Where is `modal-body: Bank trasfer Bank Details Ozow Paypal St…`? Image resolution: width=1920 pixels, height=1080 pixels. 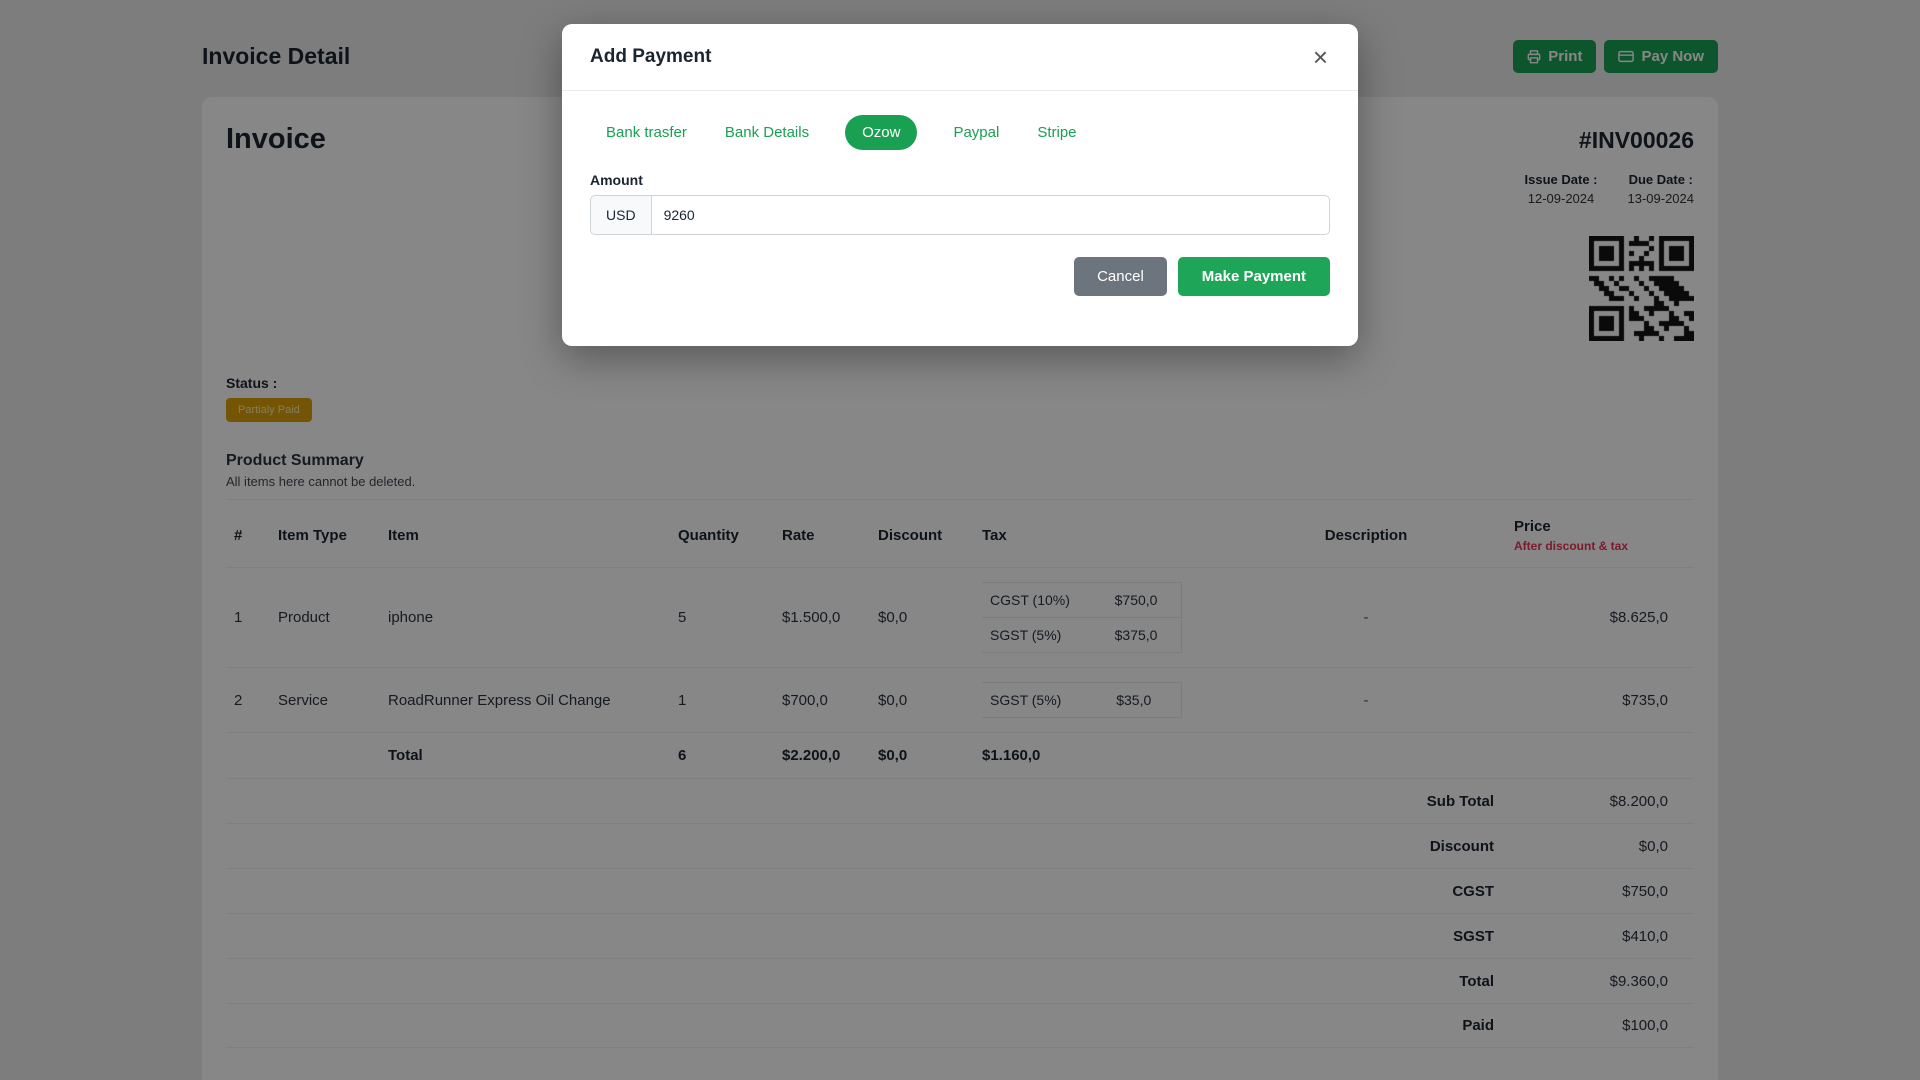
modal-body: Bank trasfer Bank Details Ozow Paypal St… is located at coordinates (960, 163).